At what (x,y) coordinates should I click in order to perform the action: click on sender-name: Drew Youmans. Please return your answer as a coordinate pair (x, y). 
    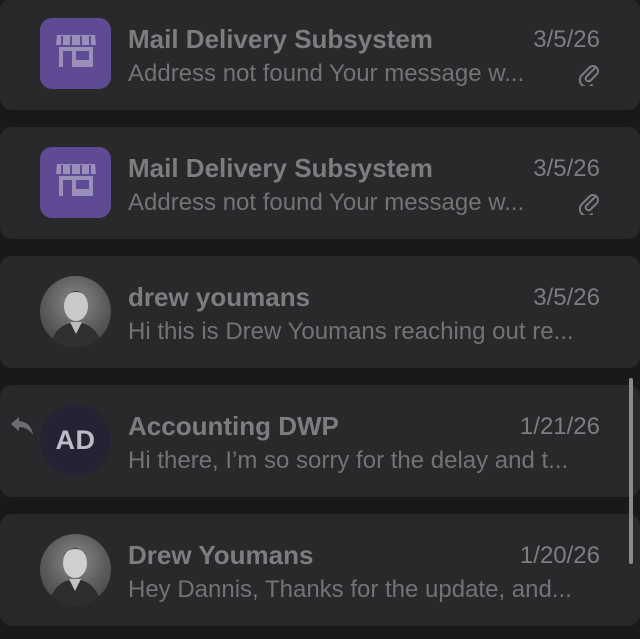
    Looking at the image, I should click on (221, 555).